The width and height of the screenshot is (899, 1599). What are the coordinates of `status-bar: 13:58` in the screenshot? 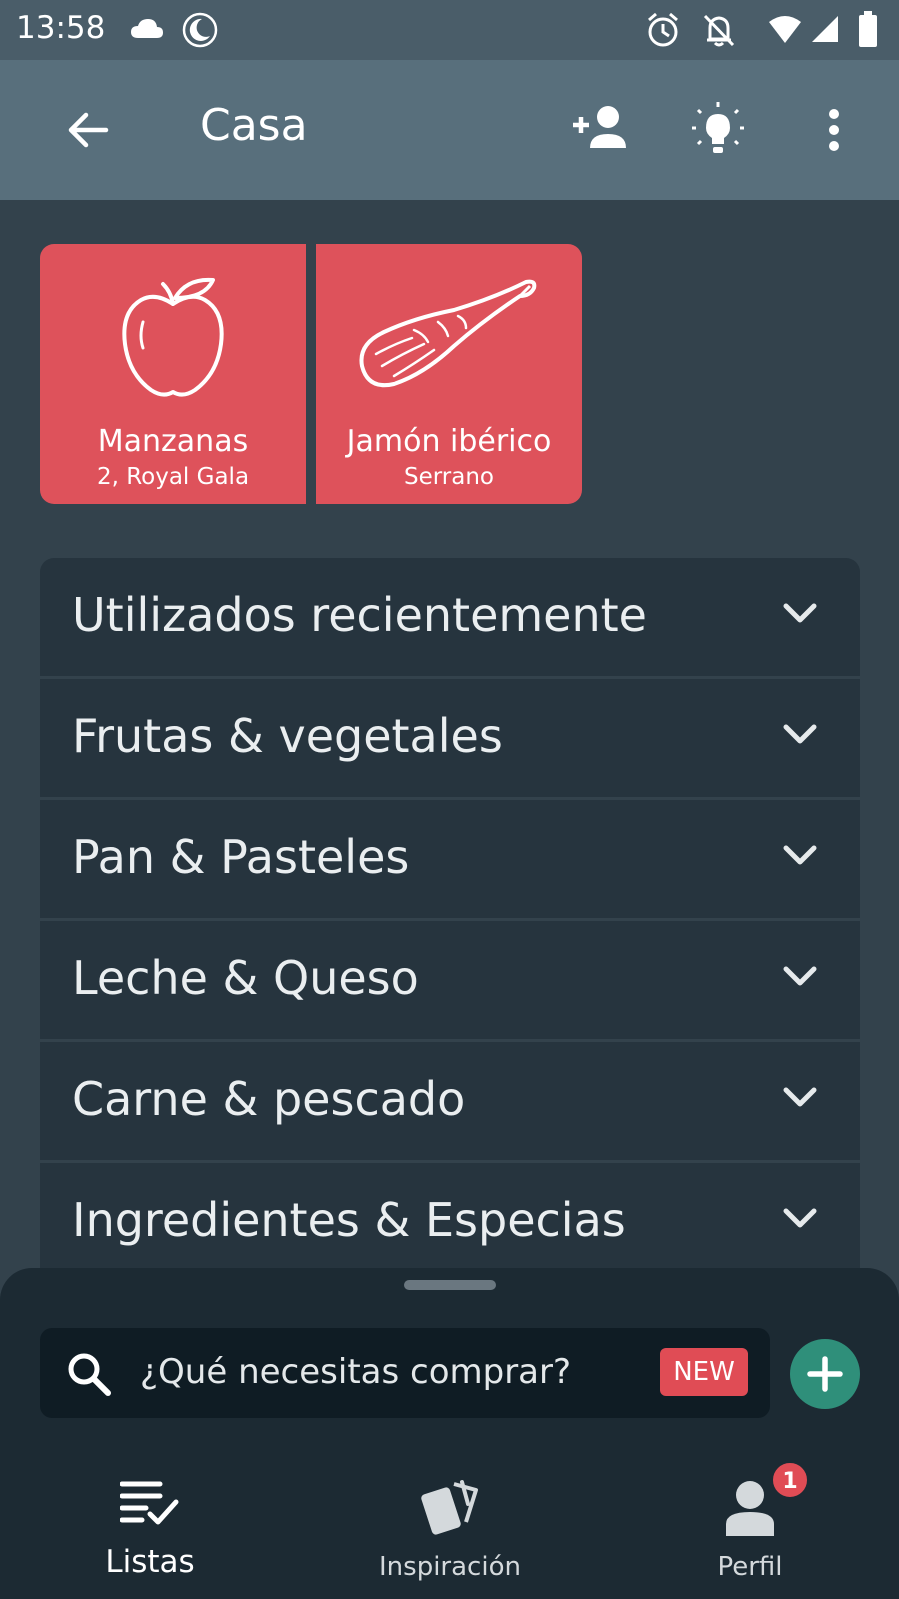 It's located at (449, 30).